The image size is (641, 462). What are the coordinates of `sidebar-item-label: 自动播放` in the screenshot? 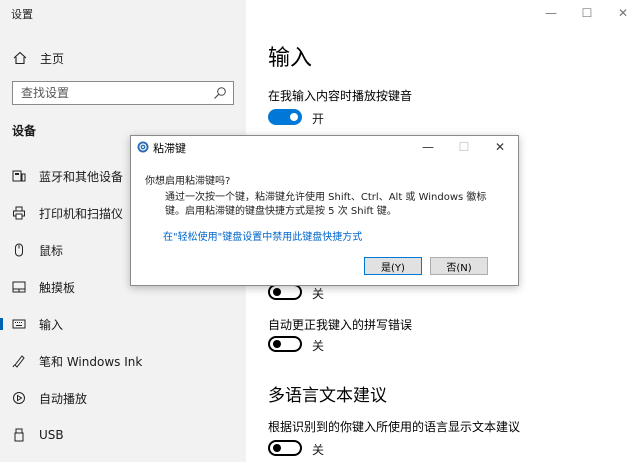 It's located at (63, 398).